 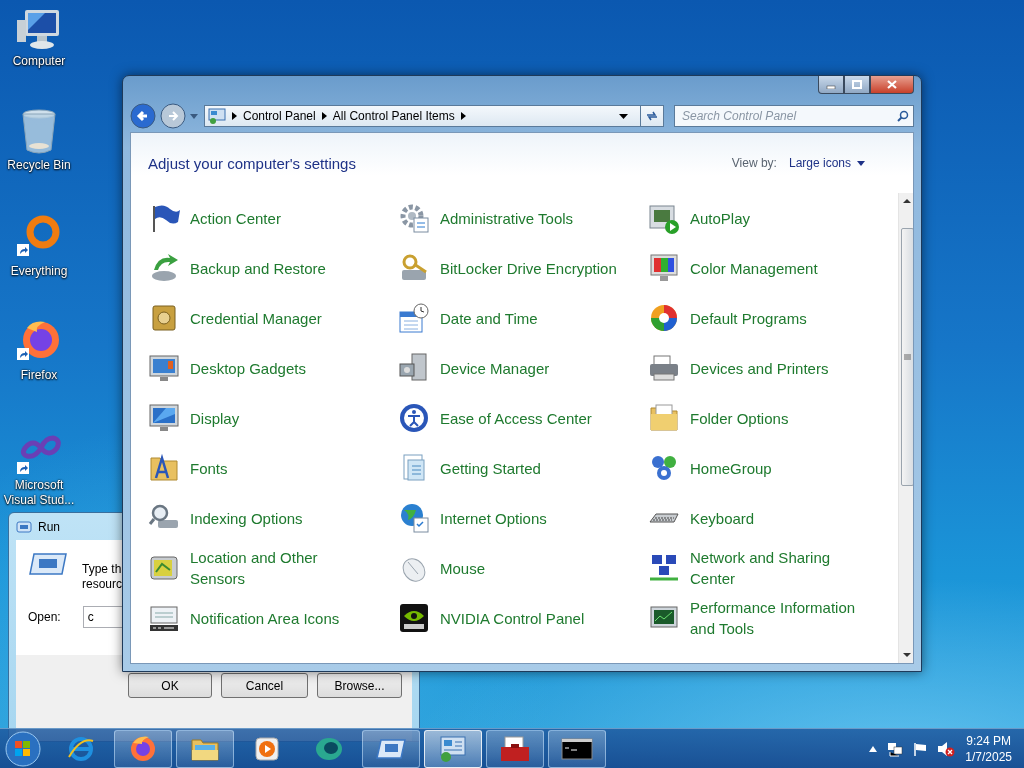 I want to click on control-panel-item: Ease of Access Center, so click(x=495, y=418).